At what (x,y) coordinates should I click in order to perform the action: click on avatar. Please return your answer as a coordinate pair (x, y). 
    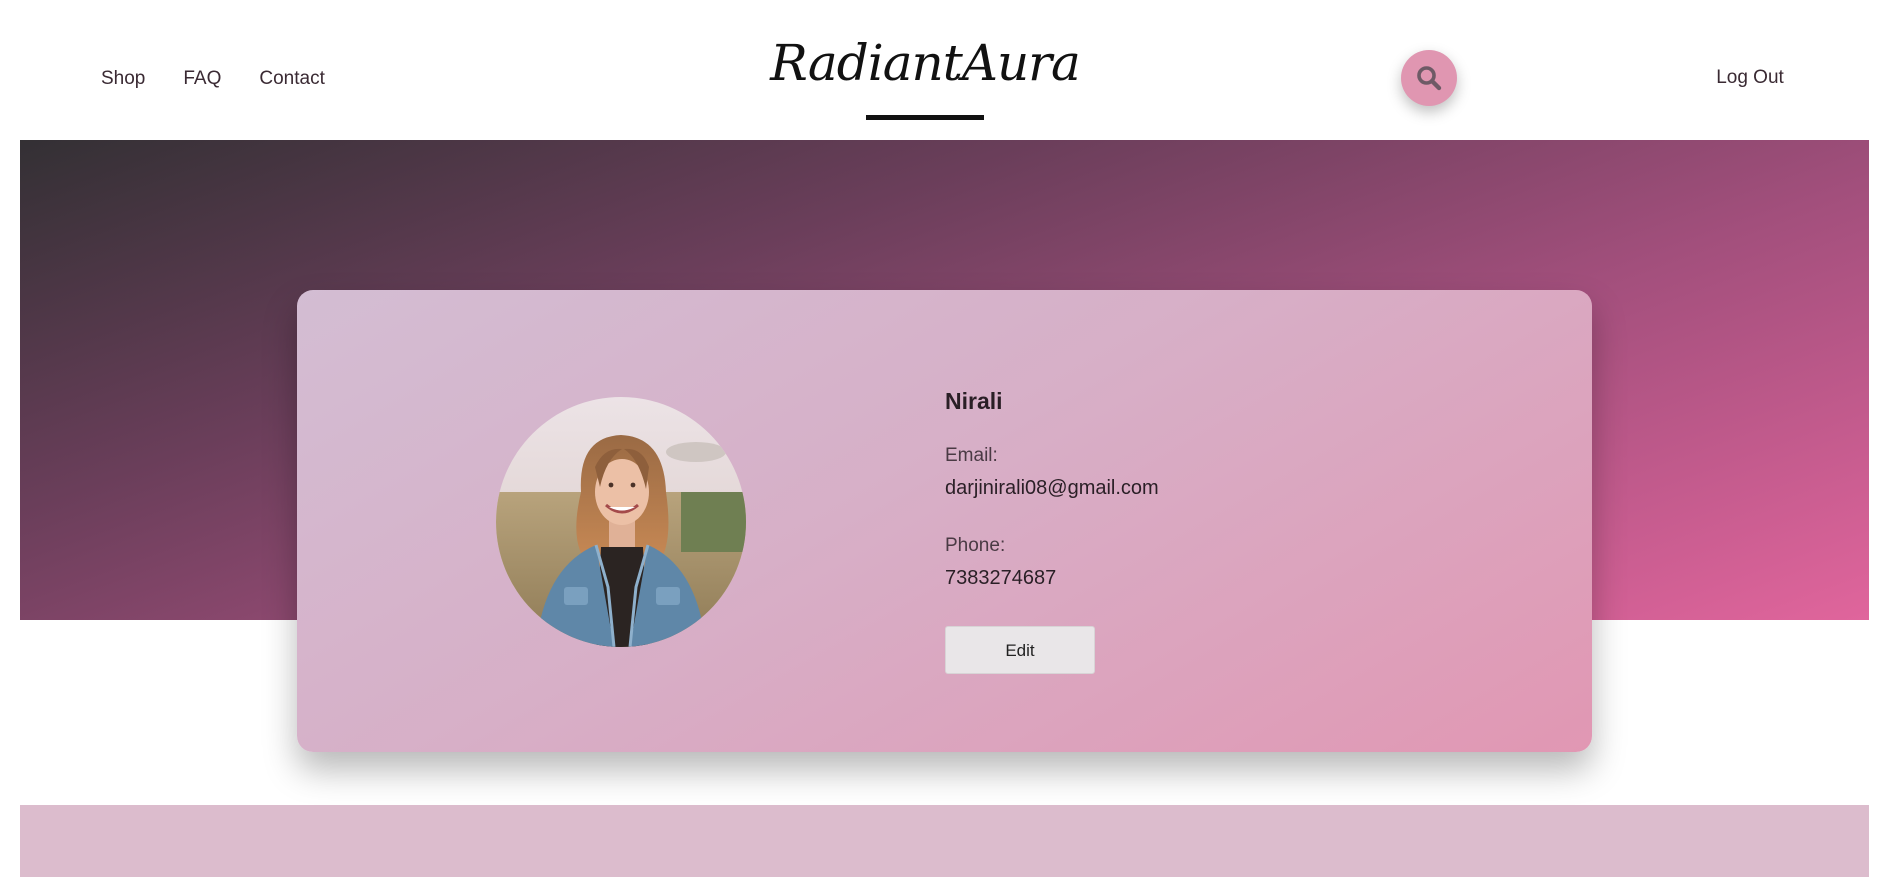
    Looking at the image, I should click on (621, 522).